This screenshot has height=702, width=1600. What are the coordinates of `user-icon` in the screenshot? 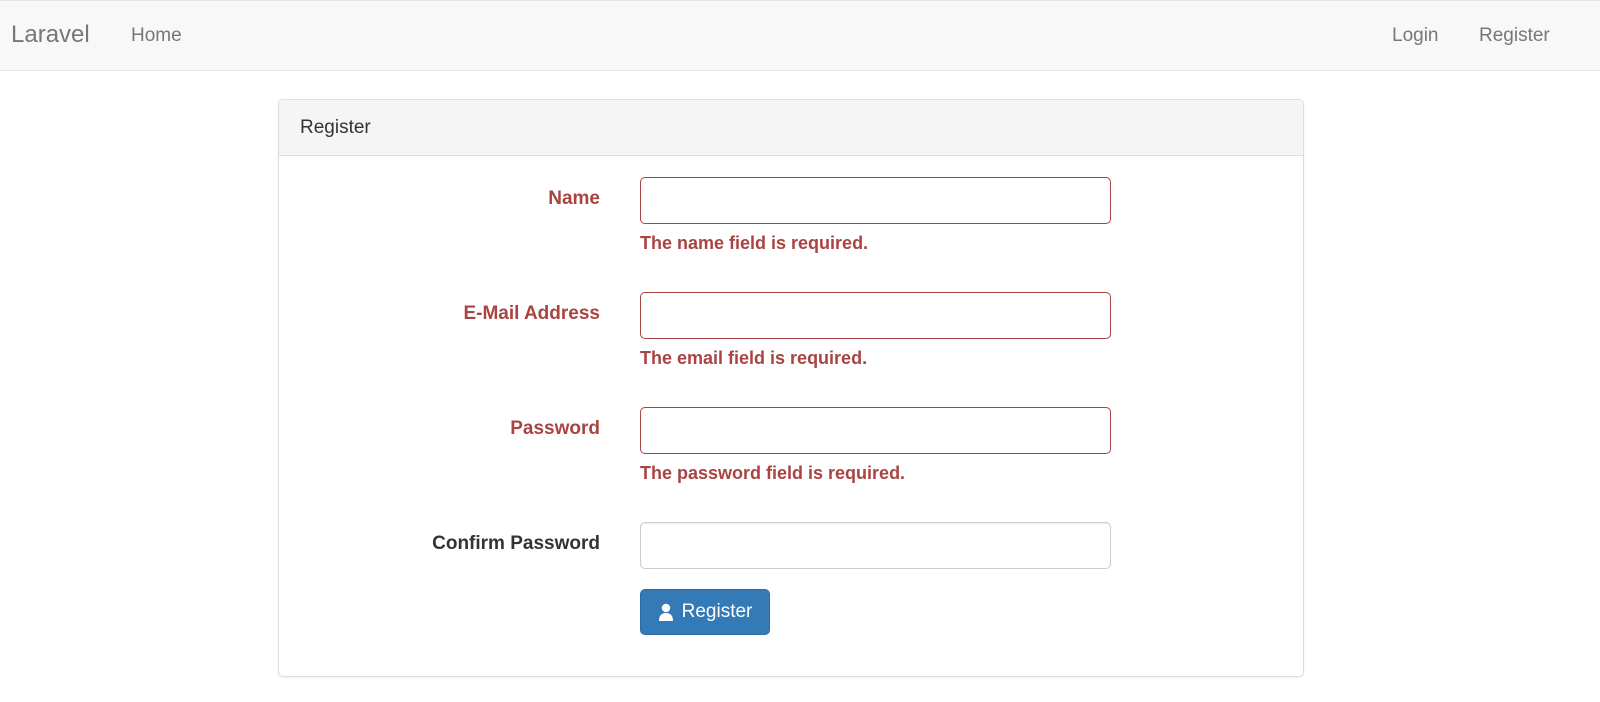 It's located at (666, 612).